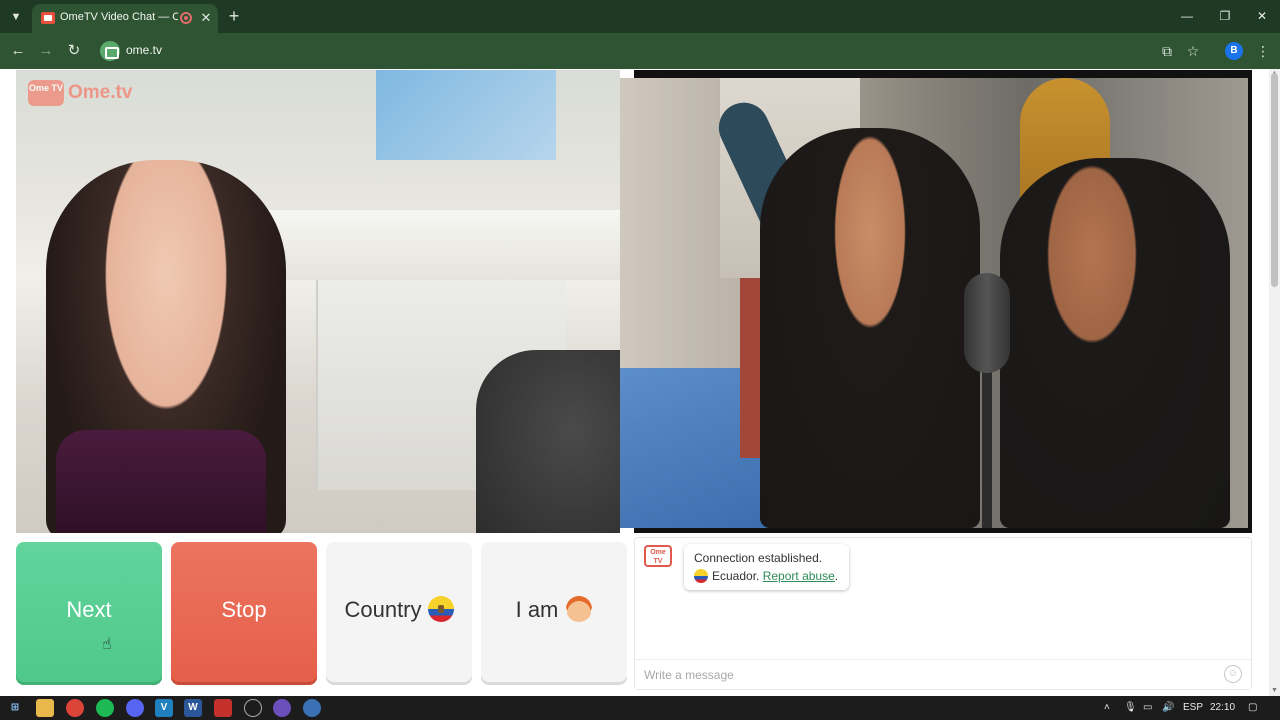  What do you see at coordinates (18, 51) in the screenshot?
I see `back-icon: ←` at bounding box center [18, 51].